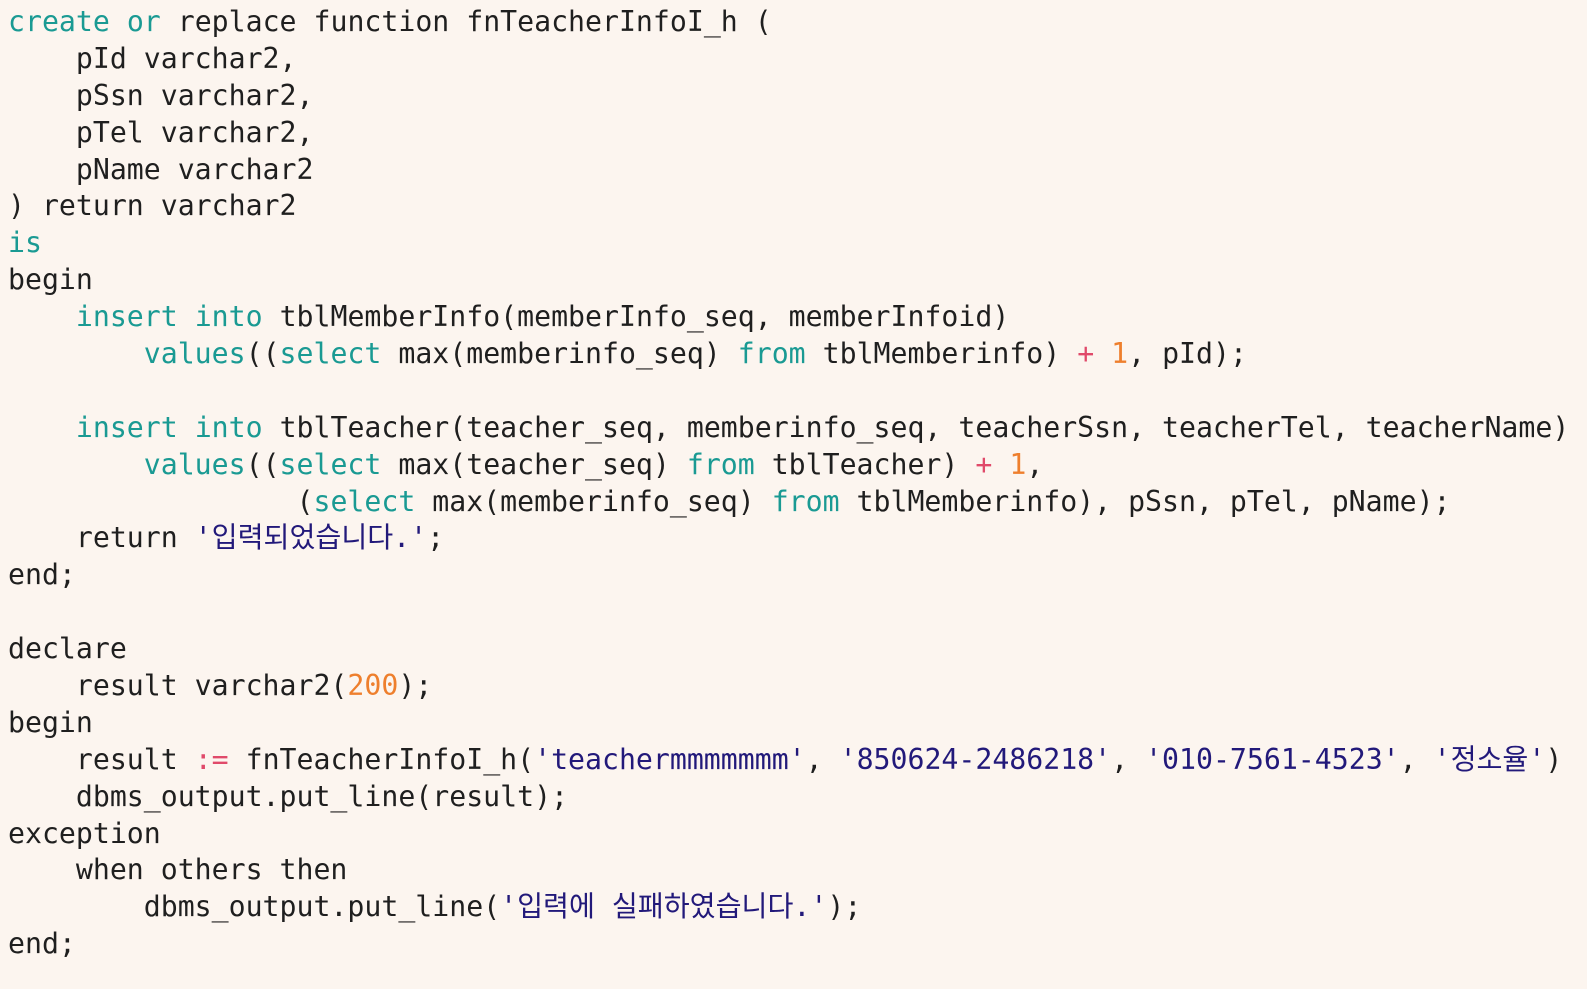  What do you see at coordinates (466, 21) in the screenshot?
I see `code-token: replace function fnTeacherInfoI_h (` at bounding box center [466, 21].